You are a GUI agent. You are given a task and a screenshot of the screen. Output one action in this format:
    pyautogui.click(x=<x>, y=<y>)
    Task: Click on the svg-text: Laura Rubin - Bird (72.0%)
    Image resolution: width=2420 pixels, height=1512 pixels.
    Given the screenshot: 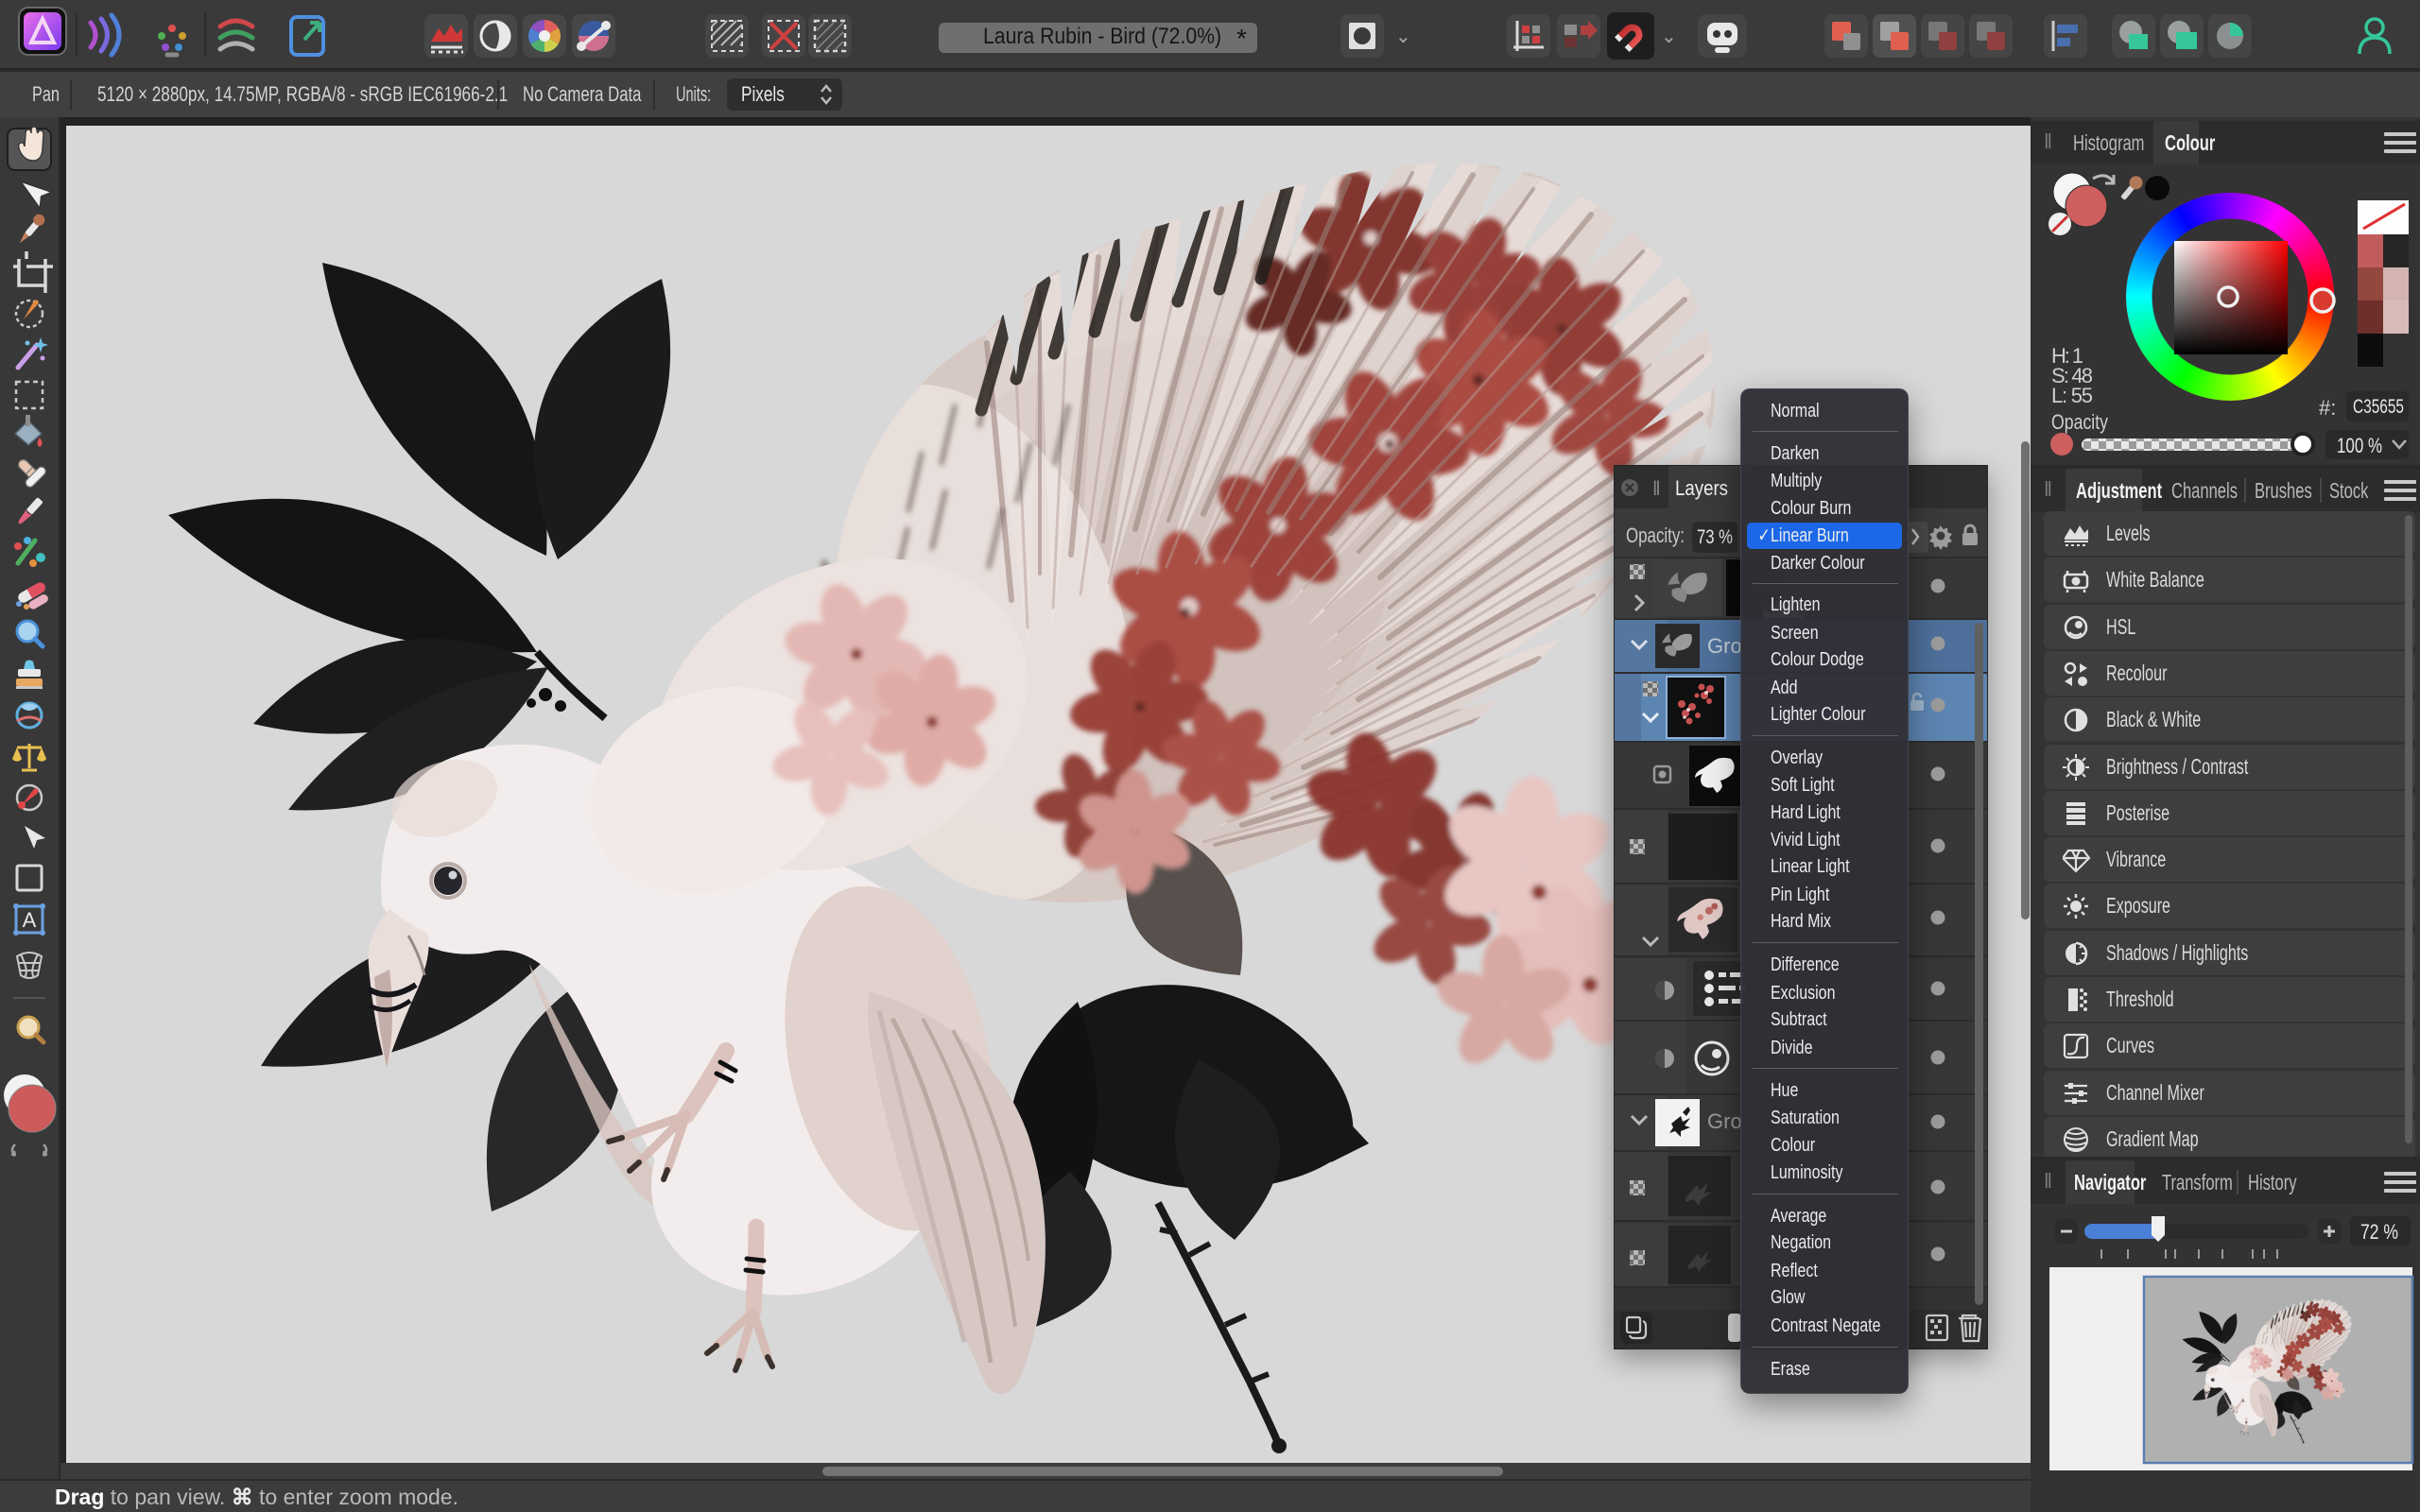 What is the action you would take?
    pyautogui.click(x=1102, y=36)
    